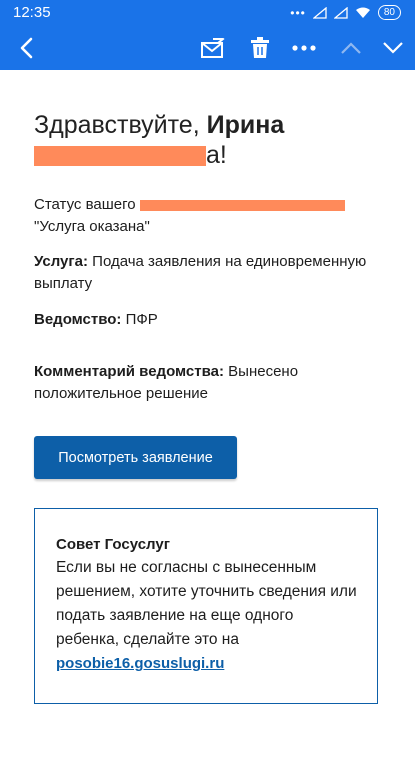 Image resolution: width=415 pixels, height=770 pixels. What do you see at coordinates (141, 319) in the screenshot?
I see `agency-value: ПФР` at bounding box center [141, 319].